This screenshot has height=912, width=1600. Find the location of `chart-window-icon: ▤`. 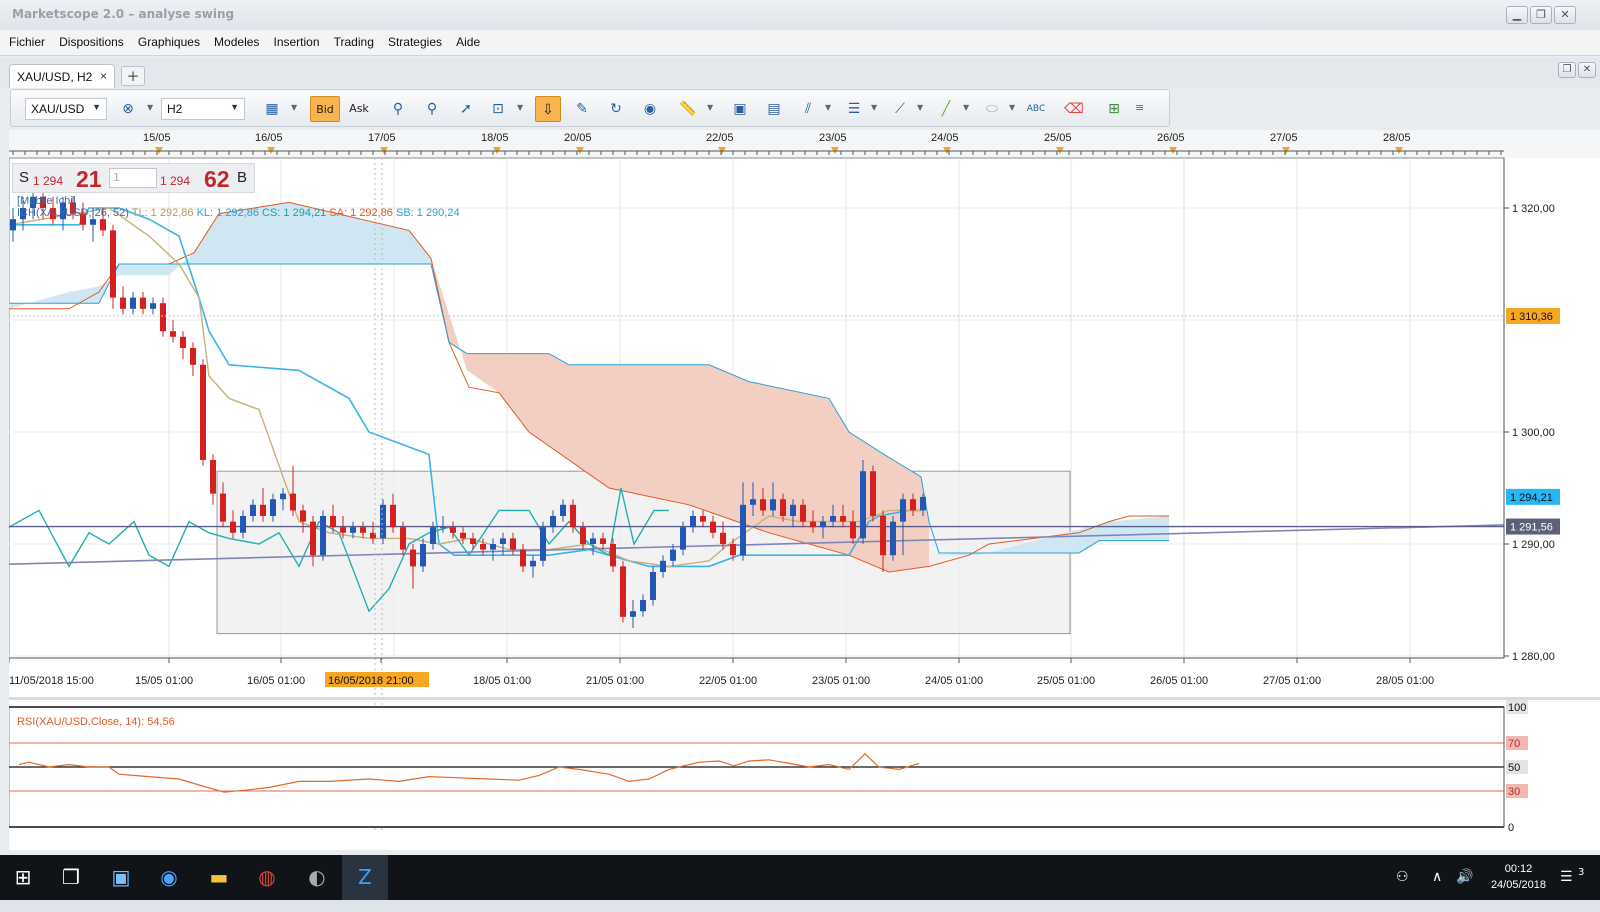

chart-window-icon: ▤ is located at coordinates (774, 109).